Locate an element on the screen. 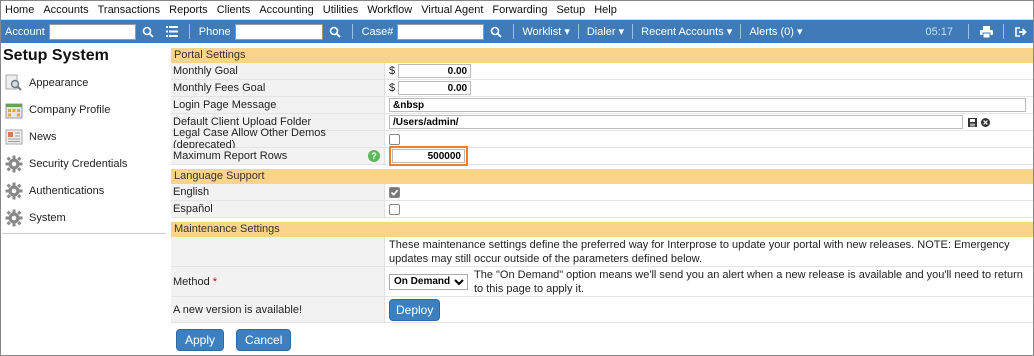 This screenshot has height=356, width=1034. monthly-fees-goal-row: Monthly Fees Goal $ is located at coordinates (602, 88).